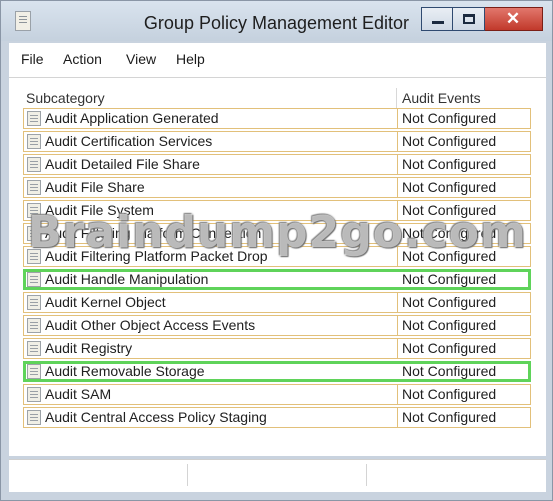  I want to click on subcategory-cell: Audit SAM, so click(78, 394).